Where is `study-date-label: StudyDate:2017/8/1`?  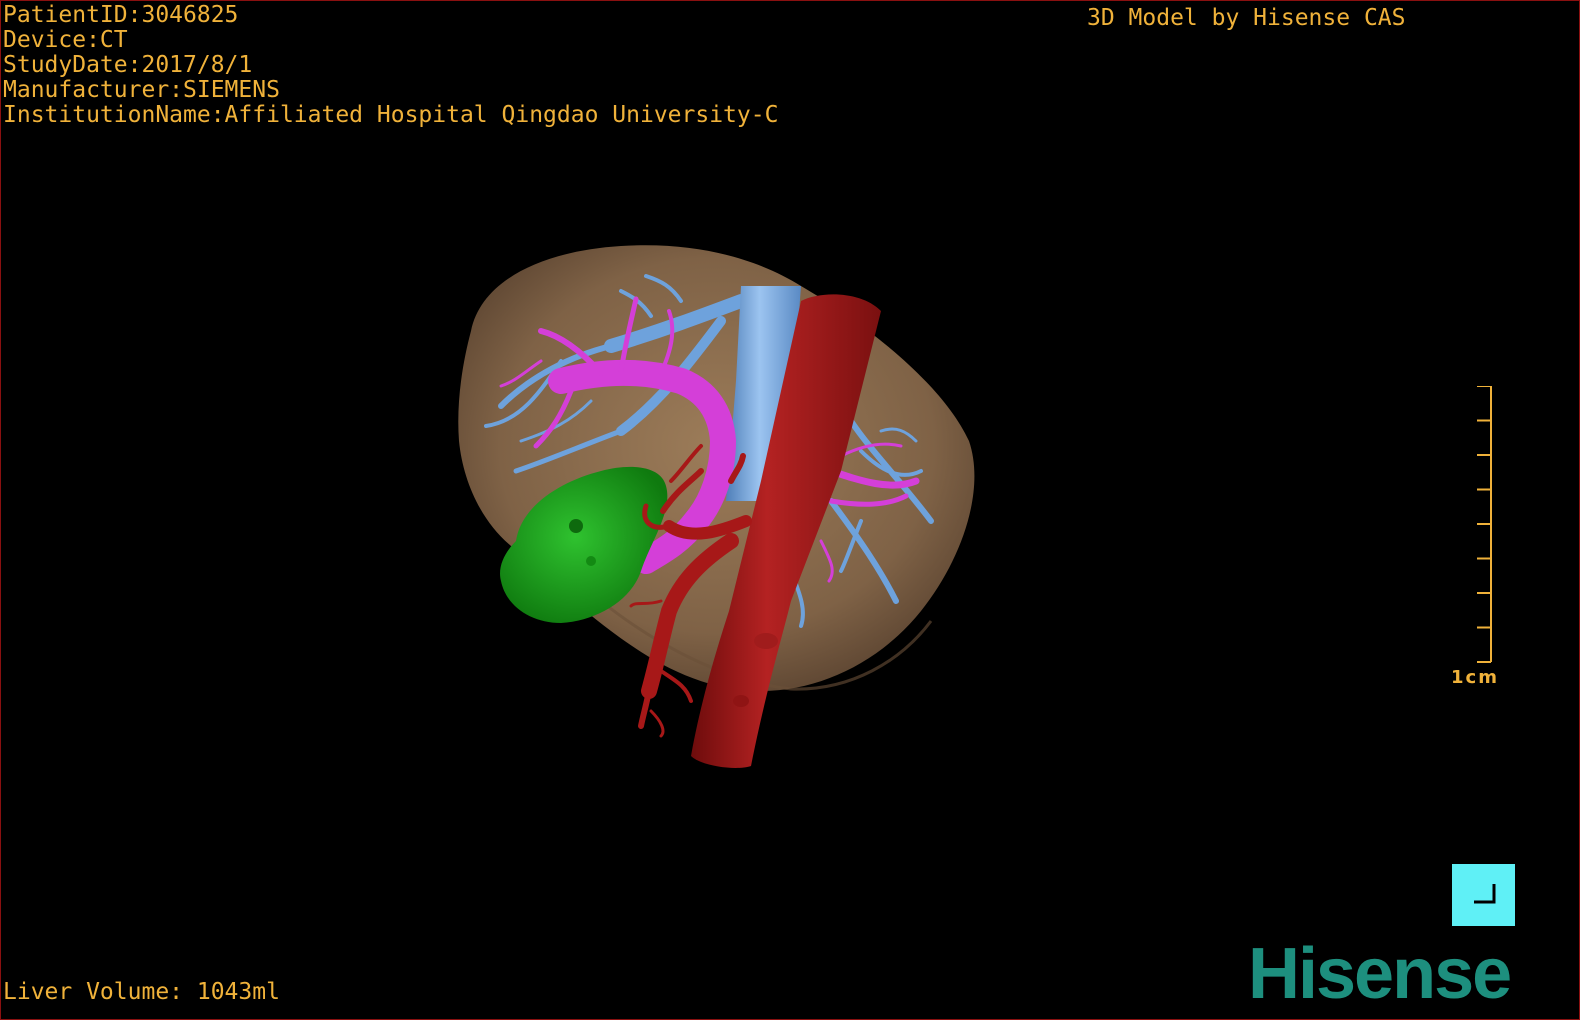 study-date-label: StudyDate:2017/8/1 is located at coordinates (128, 65).